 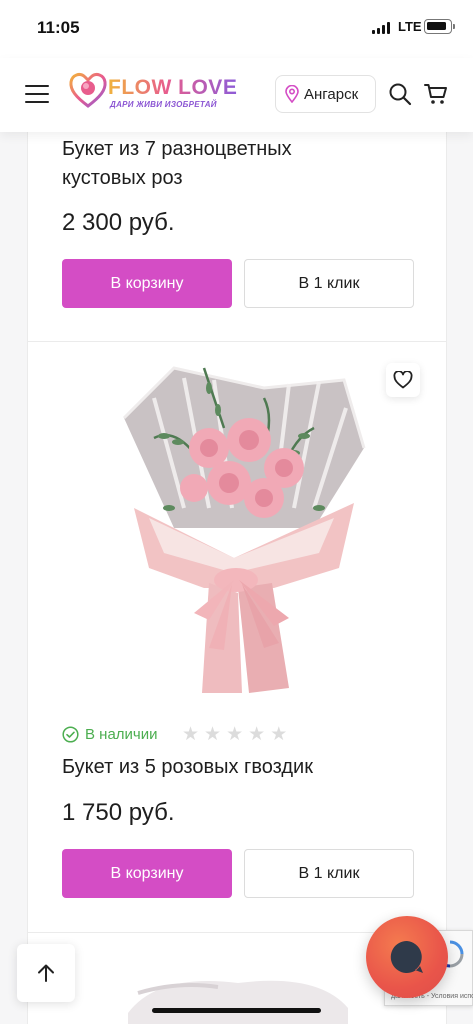 What do you see at coordinates (331, 94) in the screenshot?
I see `city-label: Ангарск` at bounding box center [331, 94].